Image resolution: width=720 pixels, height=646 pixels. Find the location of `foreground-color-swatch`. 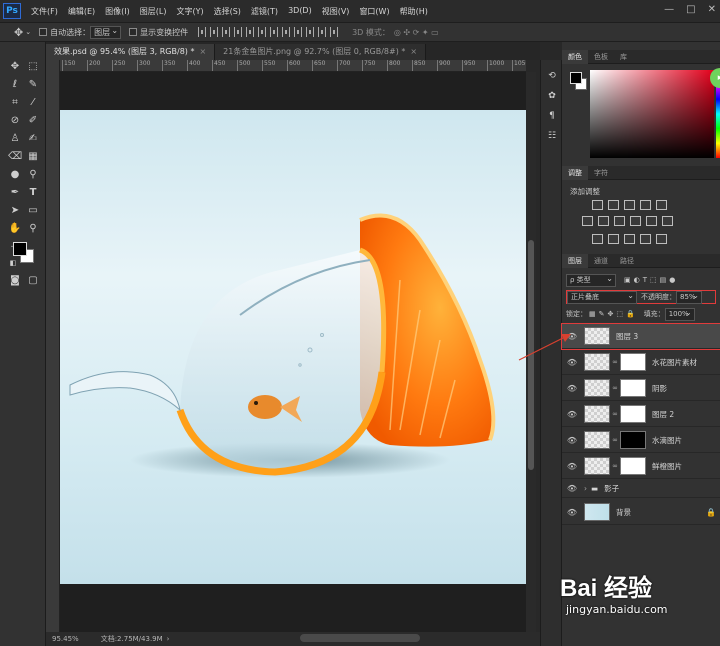

foreground-color-swatch is located at coordinates (20, 249).